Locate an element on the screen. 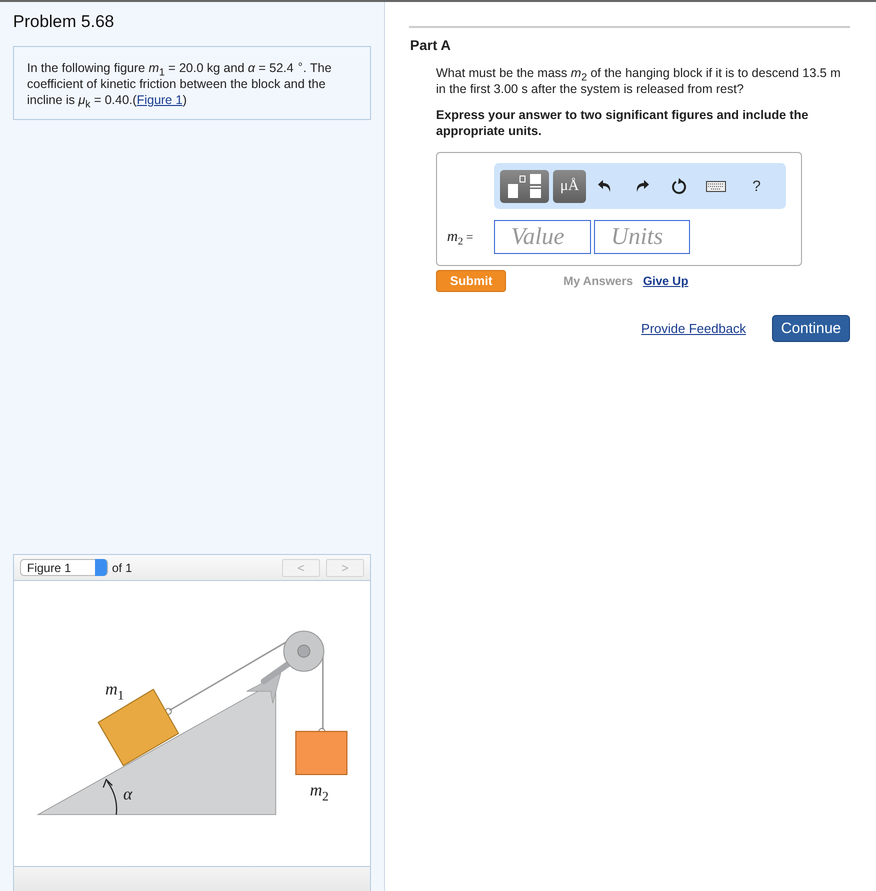 This screenshot has height=891, width=876. templates-button is located at coordinates (524, 186).